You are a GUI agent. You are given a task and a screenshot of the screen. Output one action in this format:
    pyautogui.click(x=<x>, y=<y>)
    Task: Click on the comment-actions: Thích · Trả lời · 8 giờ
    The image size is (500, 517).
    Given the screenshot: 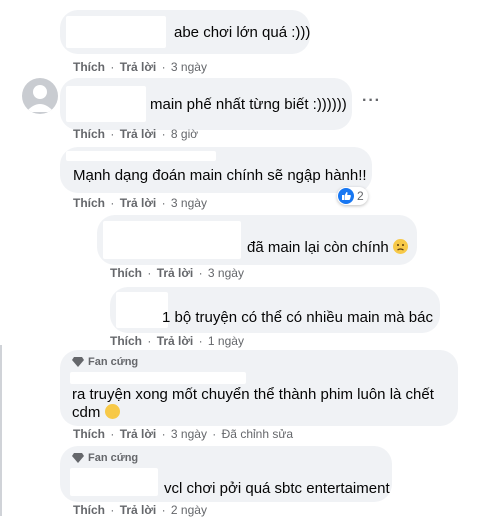 What is the action you would take?
    pyautogui.click(x=136, y=134)
    